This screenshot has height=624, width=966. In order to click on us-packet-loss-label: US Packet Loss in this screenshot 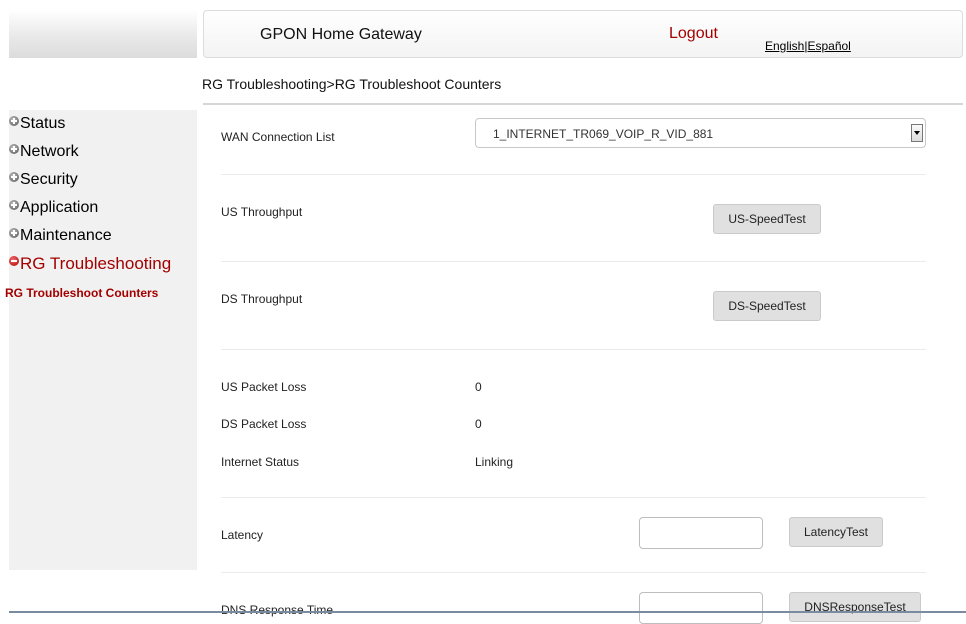, I will do `click(264, 387)`.